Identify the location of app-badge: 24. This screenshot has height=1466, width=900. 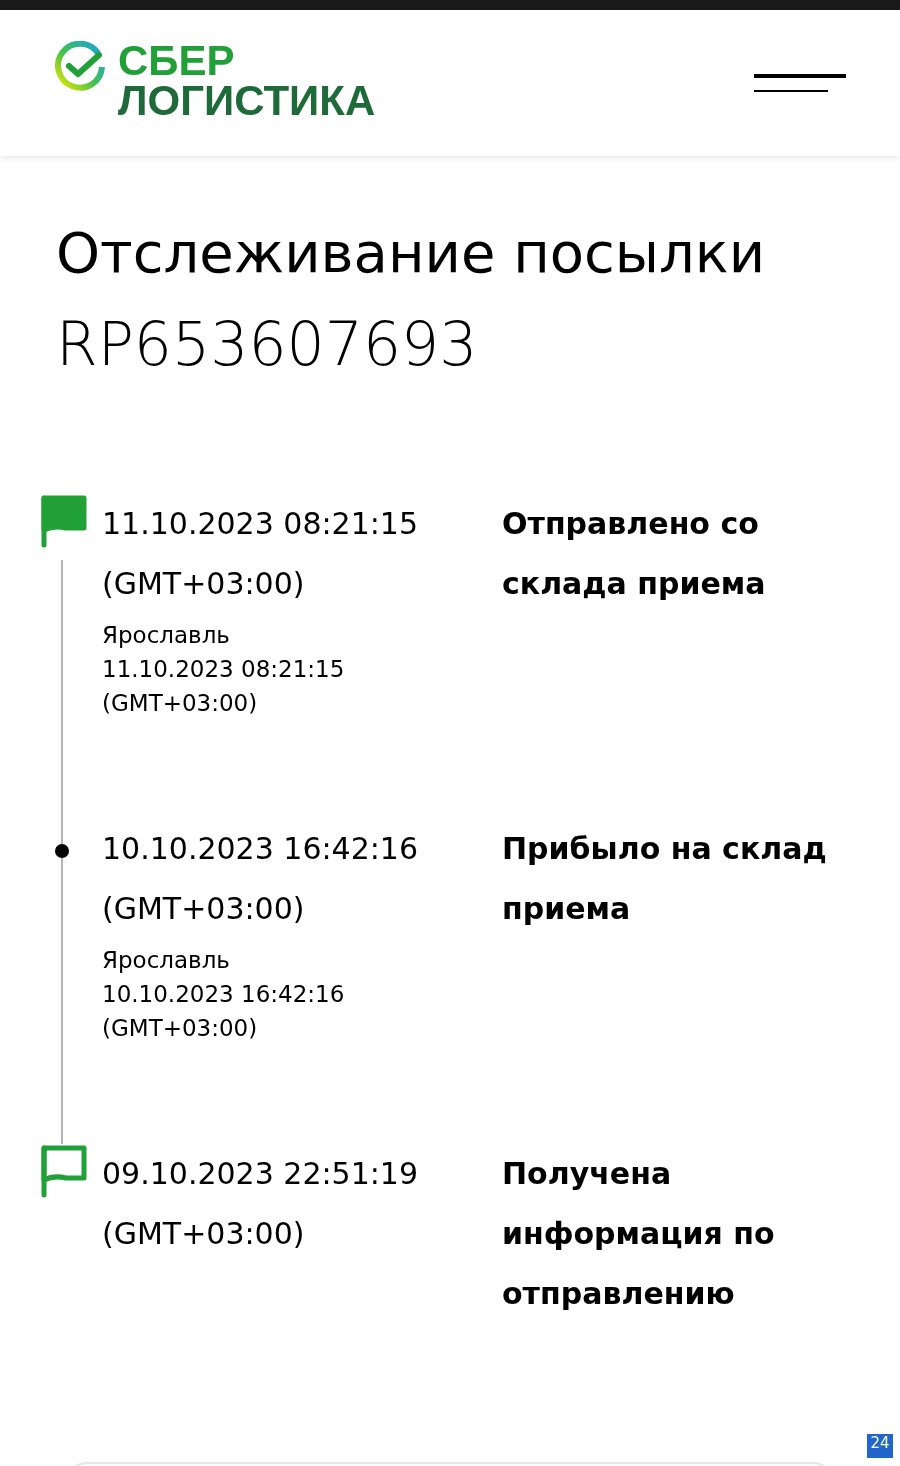
(880, 1446).